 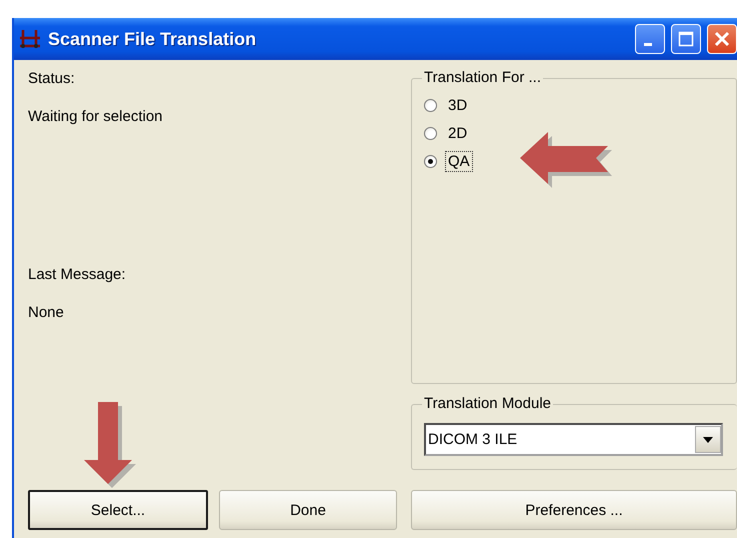 I want to click on close-button, so click(x=722, y=39).